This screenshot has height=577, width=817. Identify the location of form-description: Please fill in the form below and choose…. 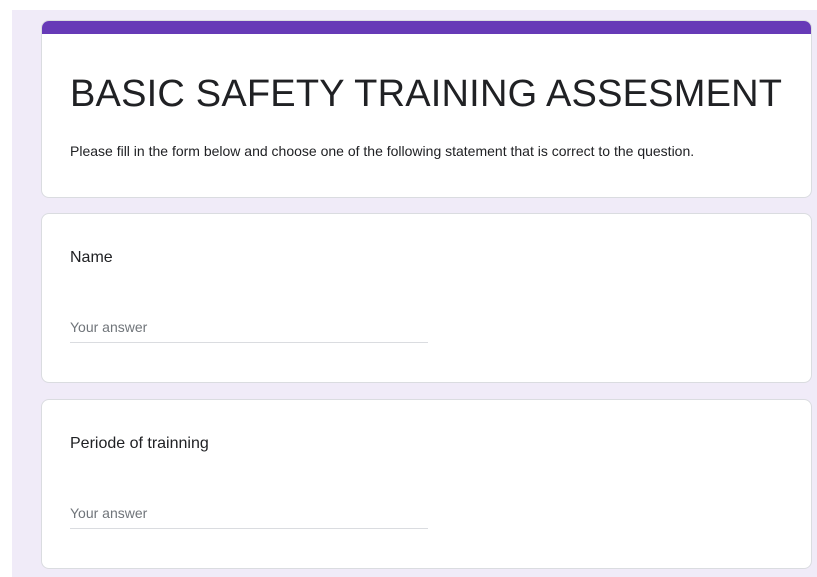
(382, 151).